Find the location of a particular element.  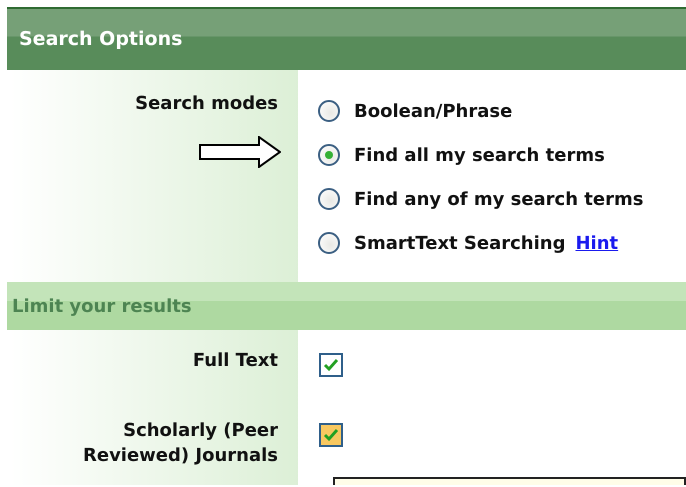

radio-label: SmartText Searching is located at coordinates (460, 244).